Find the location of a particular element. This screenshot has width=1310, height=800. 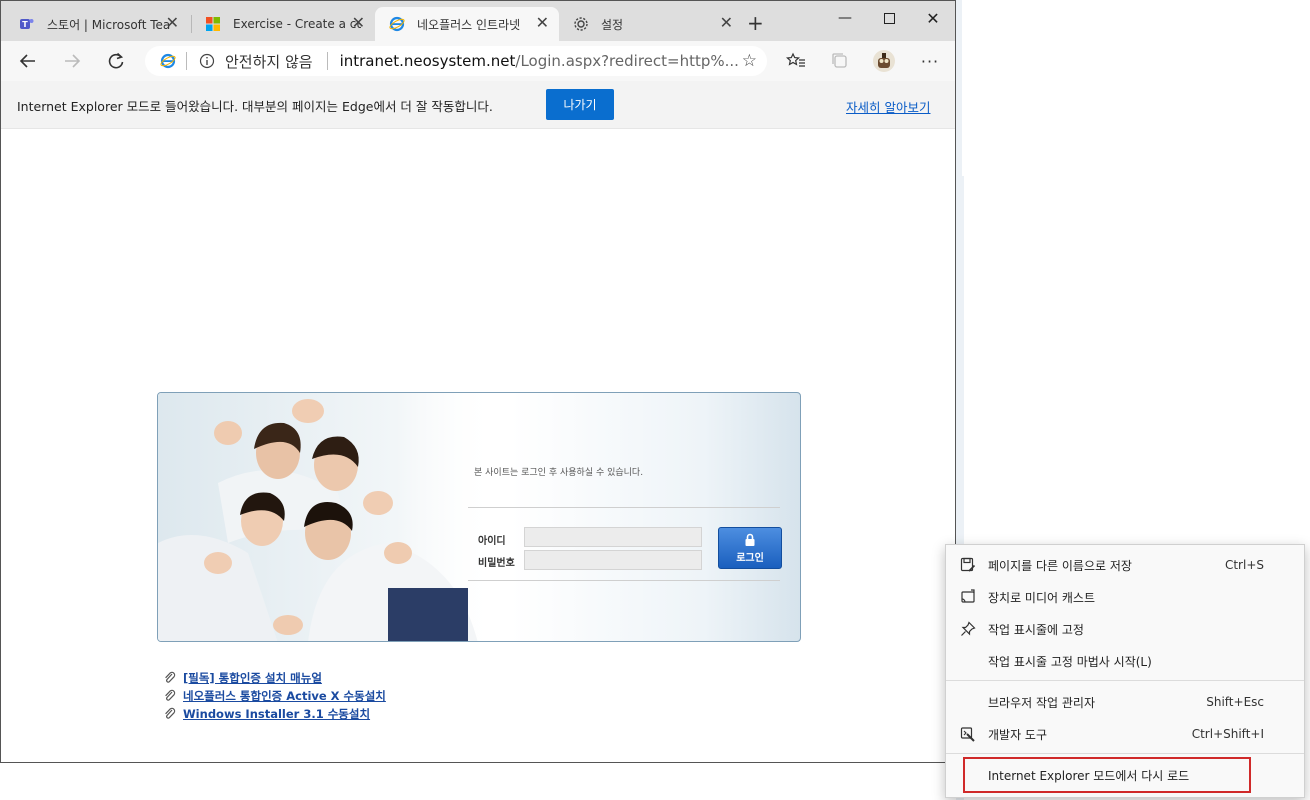

learn-more-link: 자세히 알아보기 is located at coordinates (888, 106).